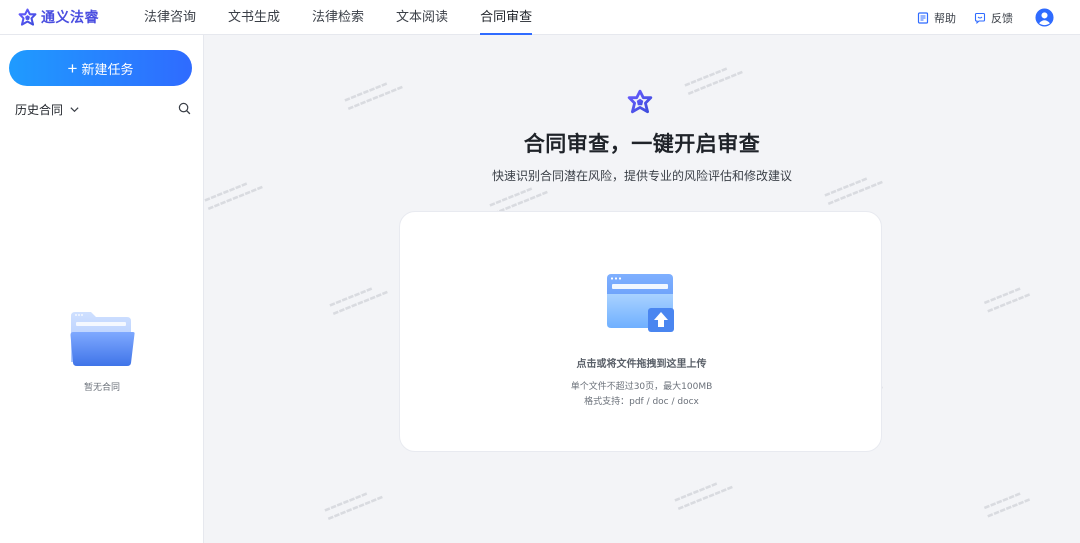 The image size is (1080, 543). I want to click on upload-instruction: 点击或将文件拖拽到这里上传, so click(641, 364).